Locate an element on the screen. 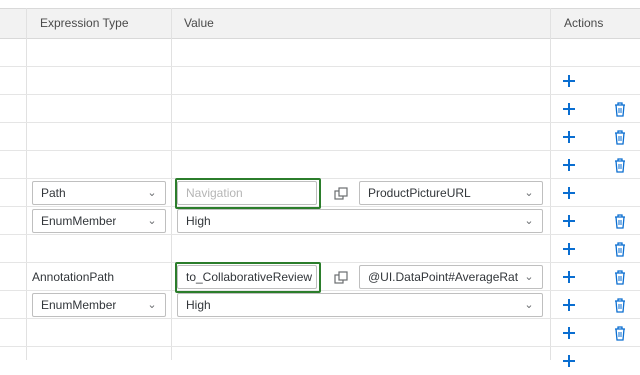  path-value: ProductPictureURL is located at coordinates (419, 193).